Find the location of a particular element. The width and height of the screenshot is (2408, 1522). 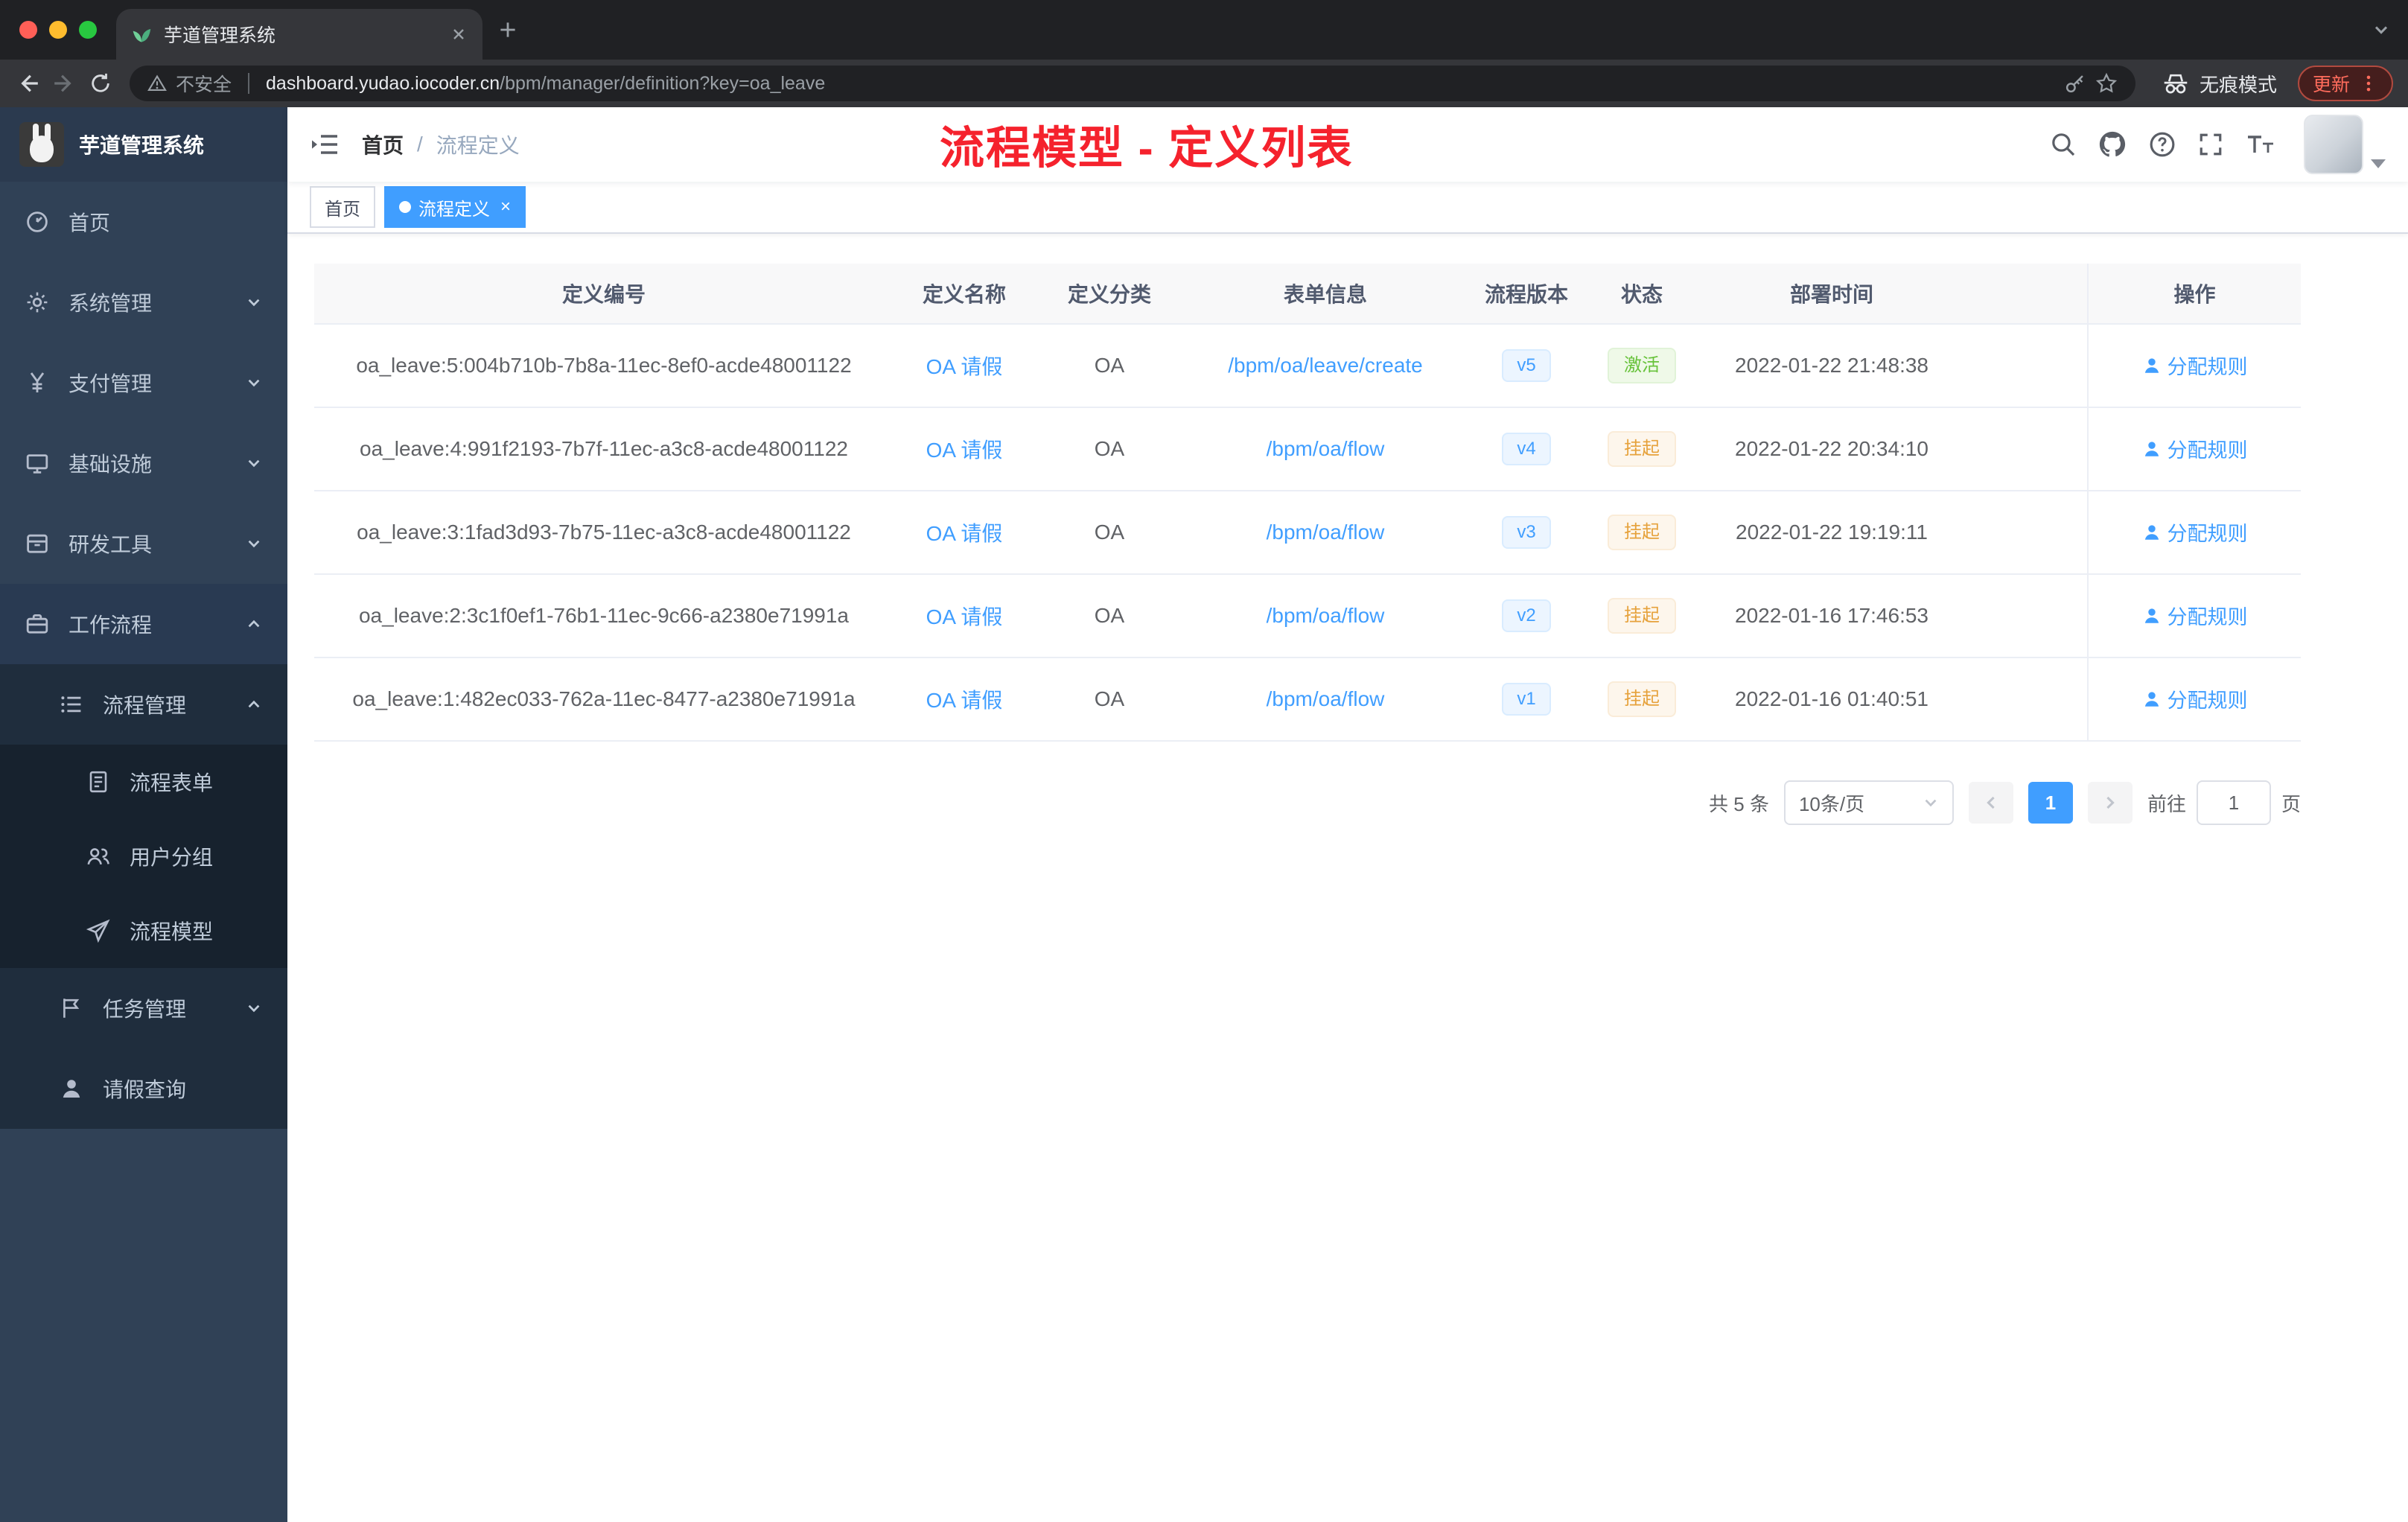

url-divider is located at coordinates (249, 83).